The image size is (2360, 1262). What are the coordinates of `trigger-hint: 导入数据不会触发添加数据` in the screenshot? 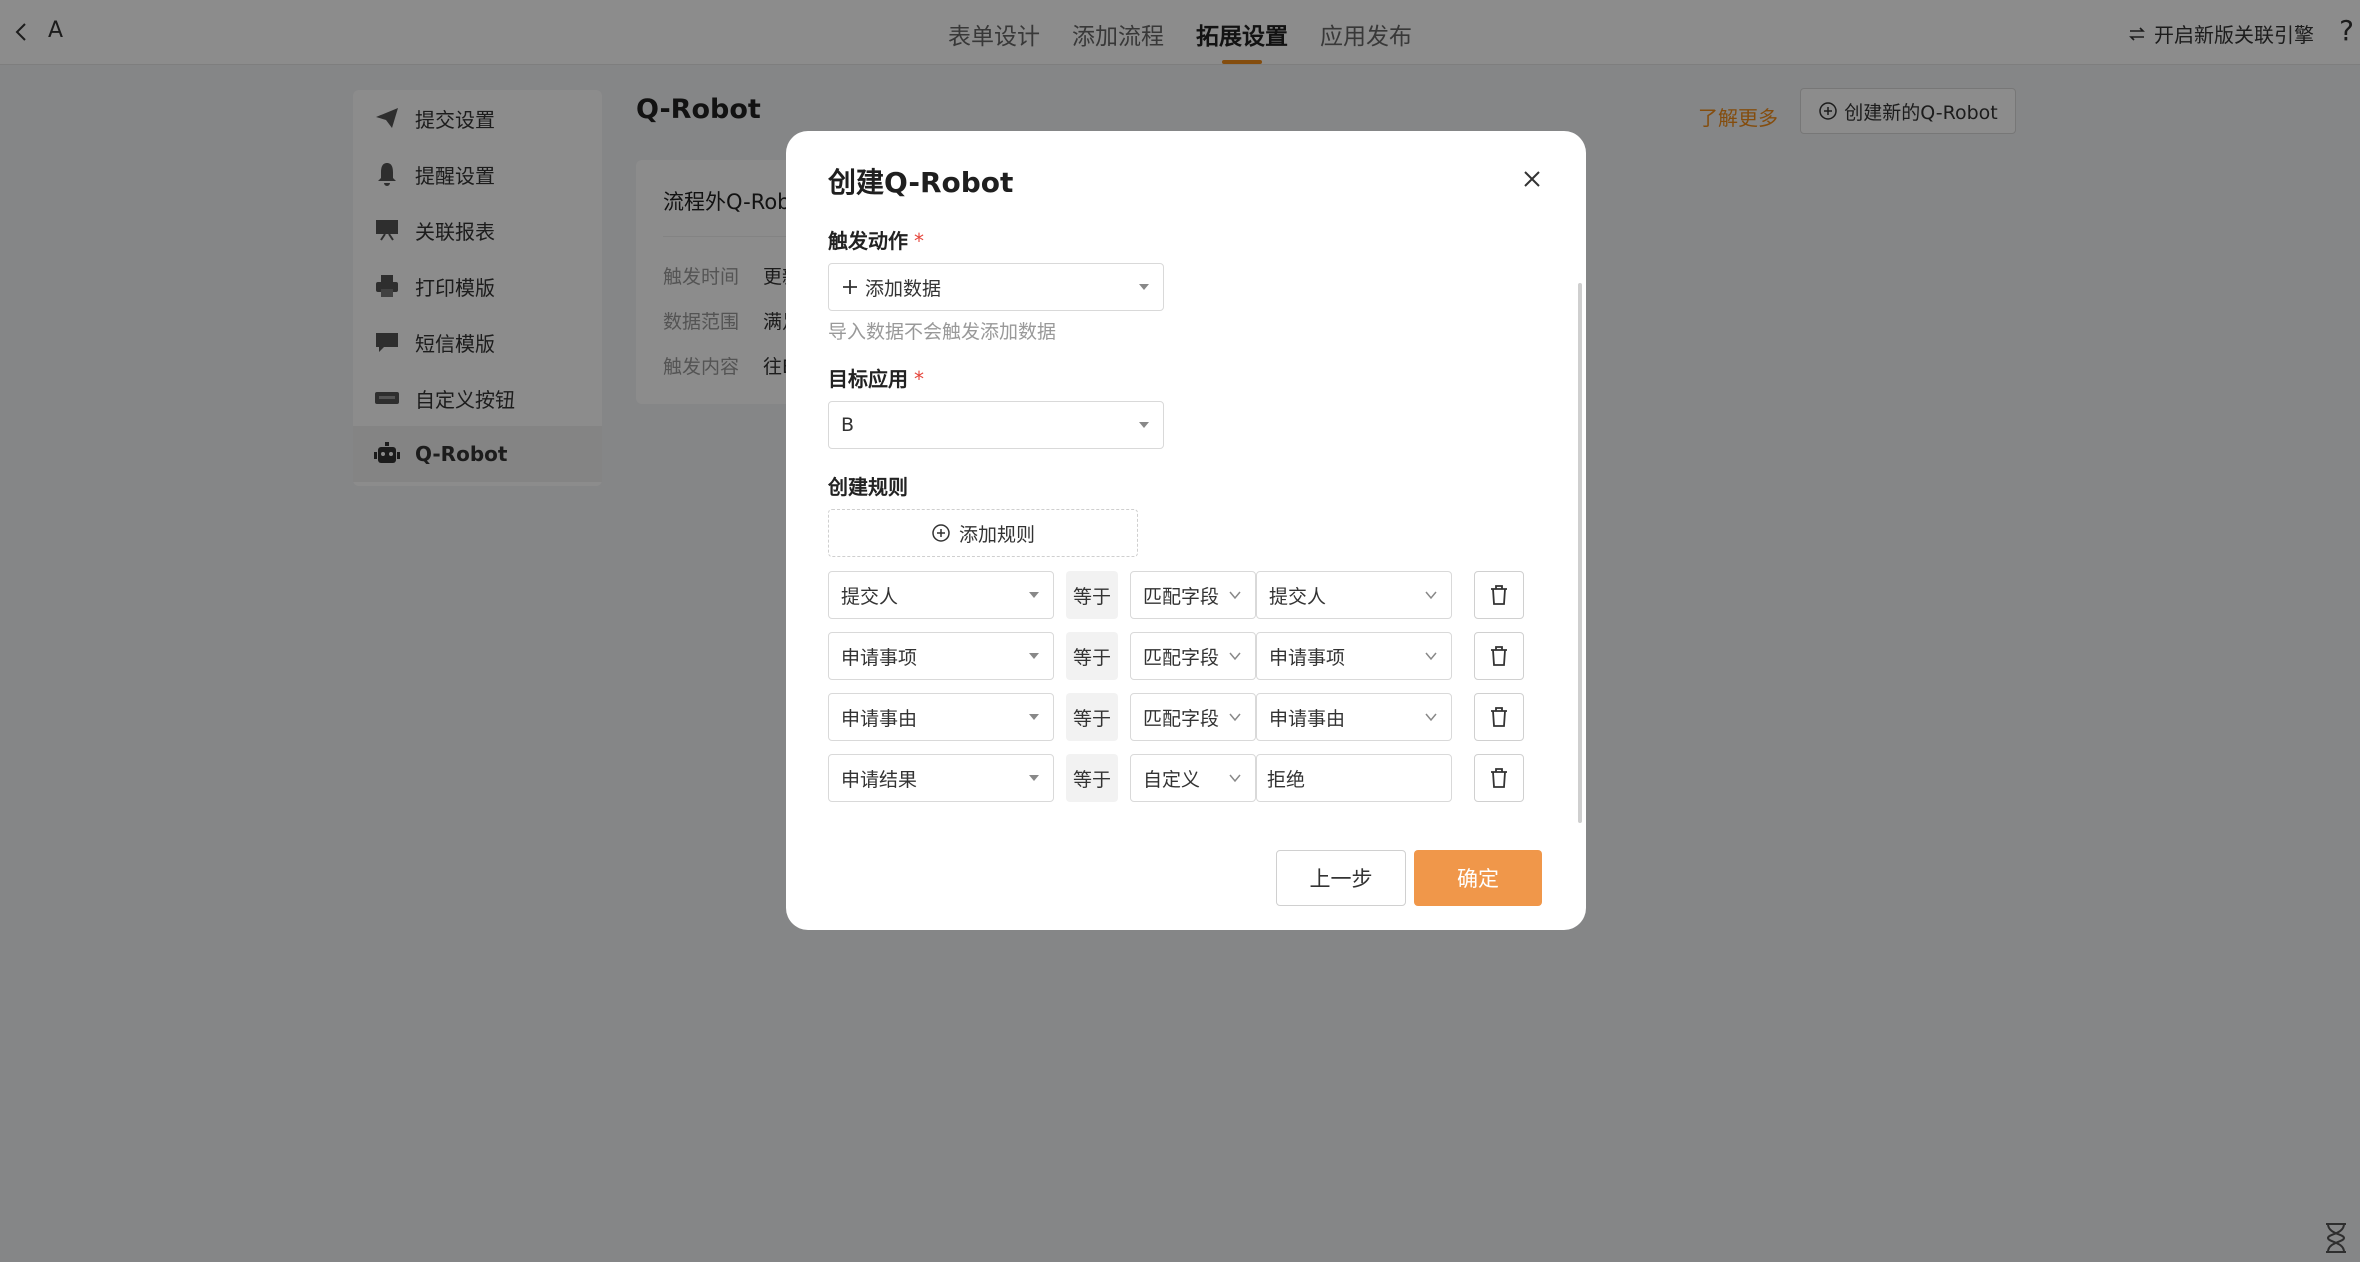 It's located at (942, 332).